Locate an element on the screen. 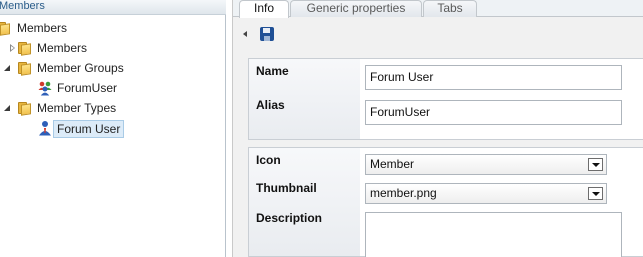 The width and height of the screenshot is (643, 257). thumbnail-label: Thumbnail is located at coordinates (286, 188).